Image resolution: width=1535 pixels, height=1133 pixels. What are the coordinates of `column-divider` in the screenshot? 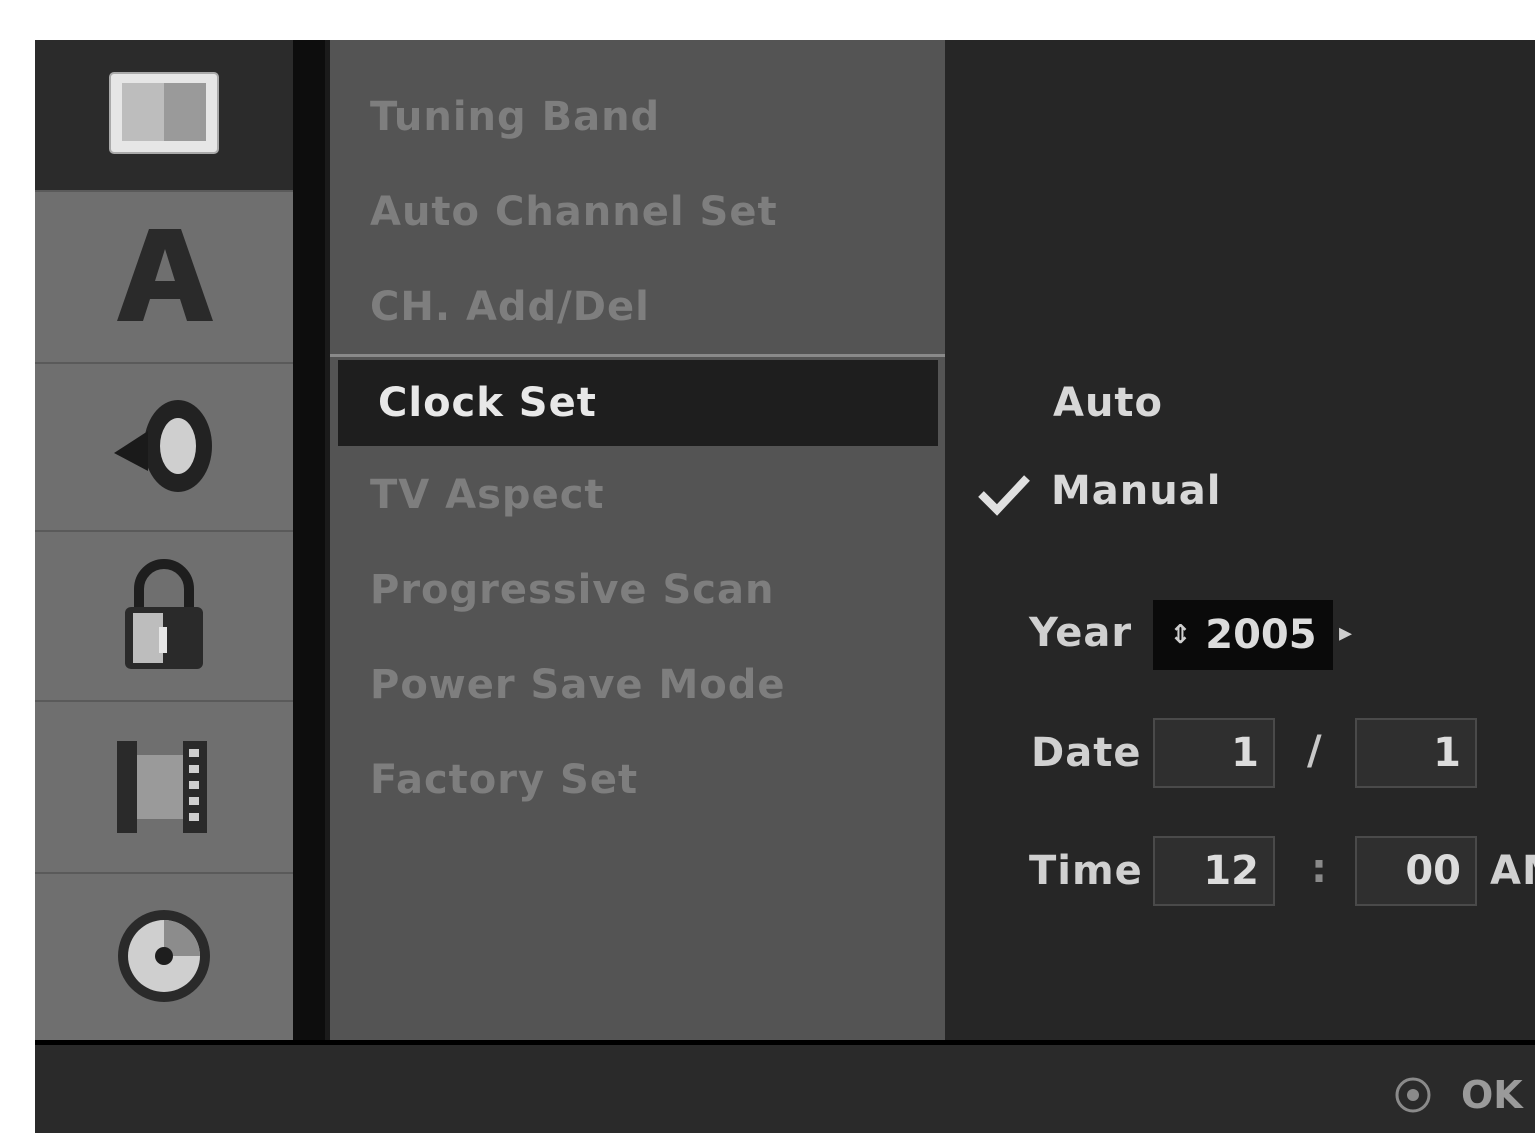 It's located at (309, 540).